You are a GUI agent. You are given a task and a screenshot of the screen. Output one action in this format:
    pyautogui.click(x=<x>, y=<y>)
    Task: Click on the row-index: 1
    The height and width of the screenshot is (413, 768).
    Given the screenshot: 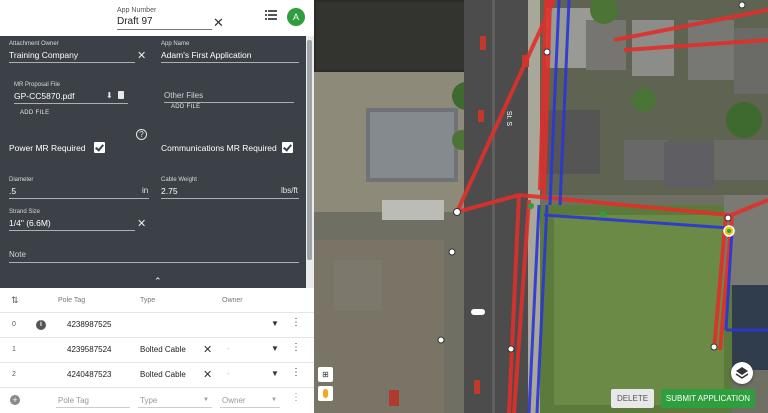 What is the action you would take?
    pyautogui.click(x=14, y=349)
    